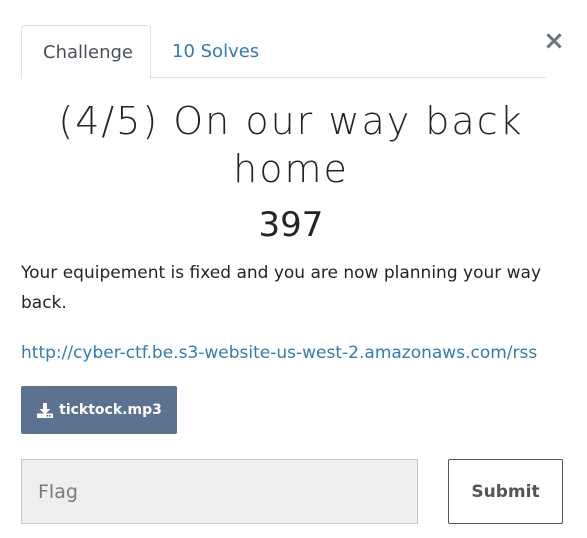  I want to click on file-name: ticktock.mp3, so click(110, 410).